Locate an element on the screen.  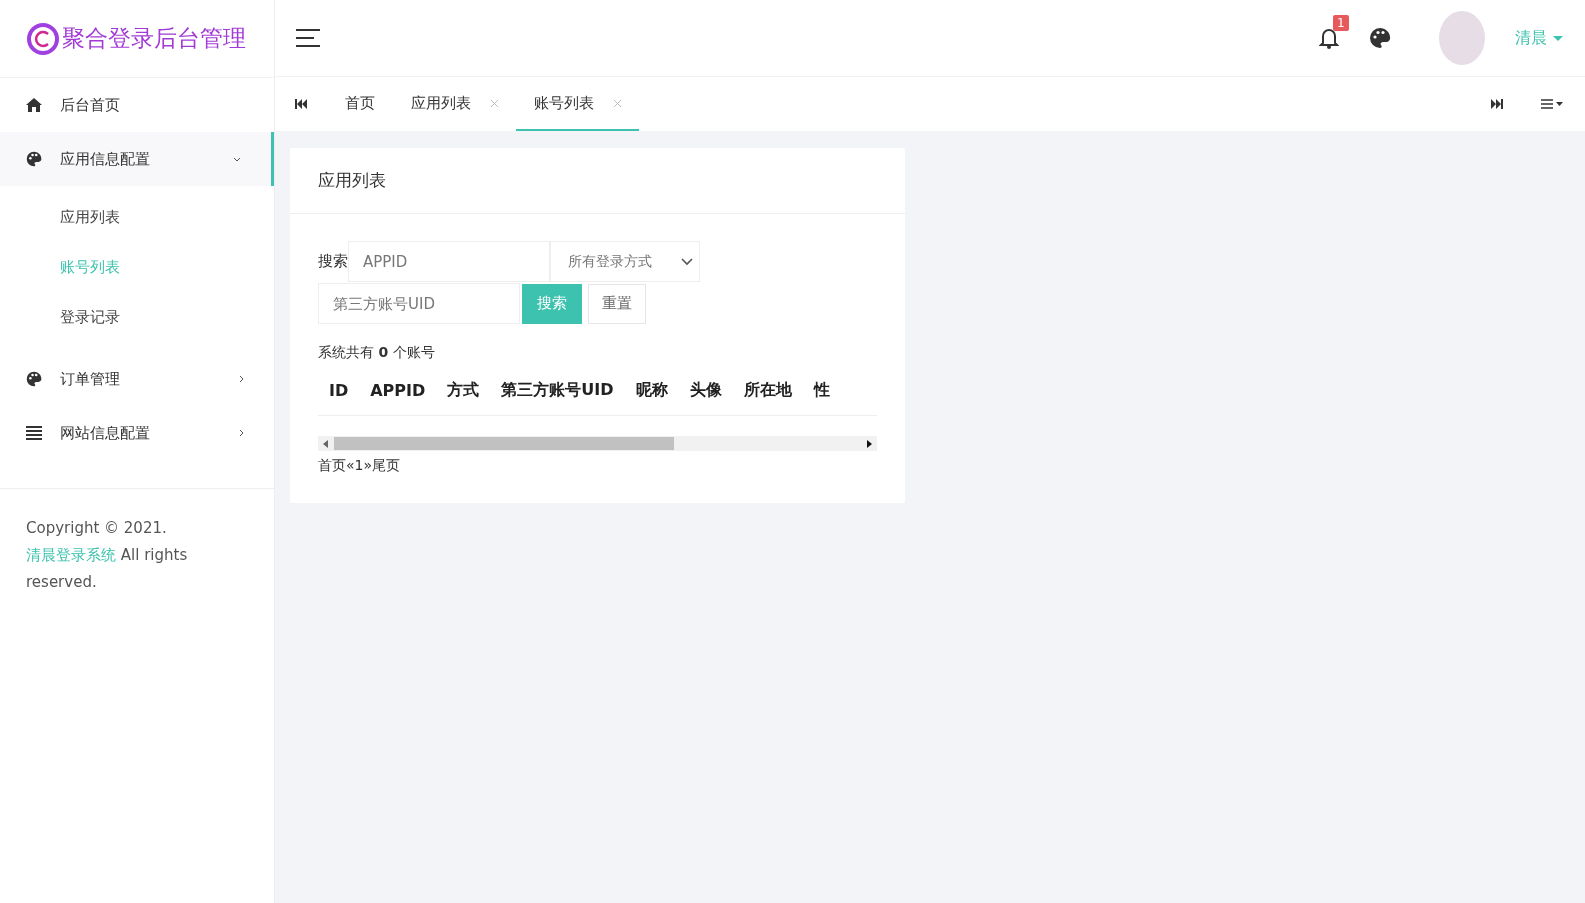
sidebar-item: 后台首页 is located at coordinates (137, 105).